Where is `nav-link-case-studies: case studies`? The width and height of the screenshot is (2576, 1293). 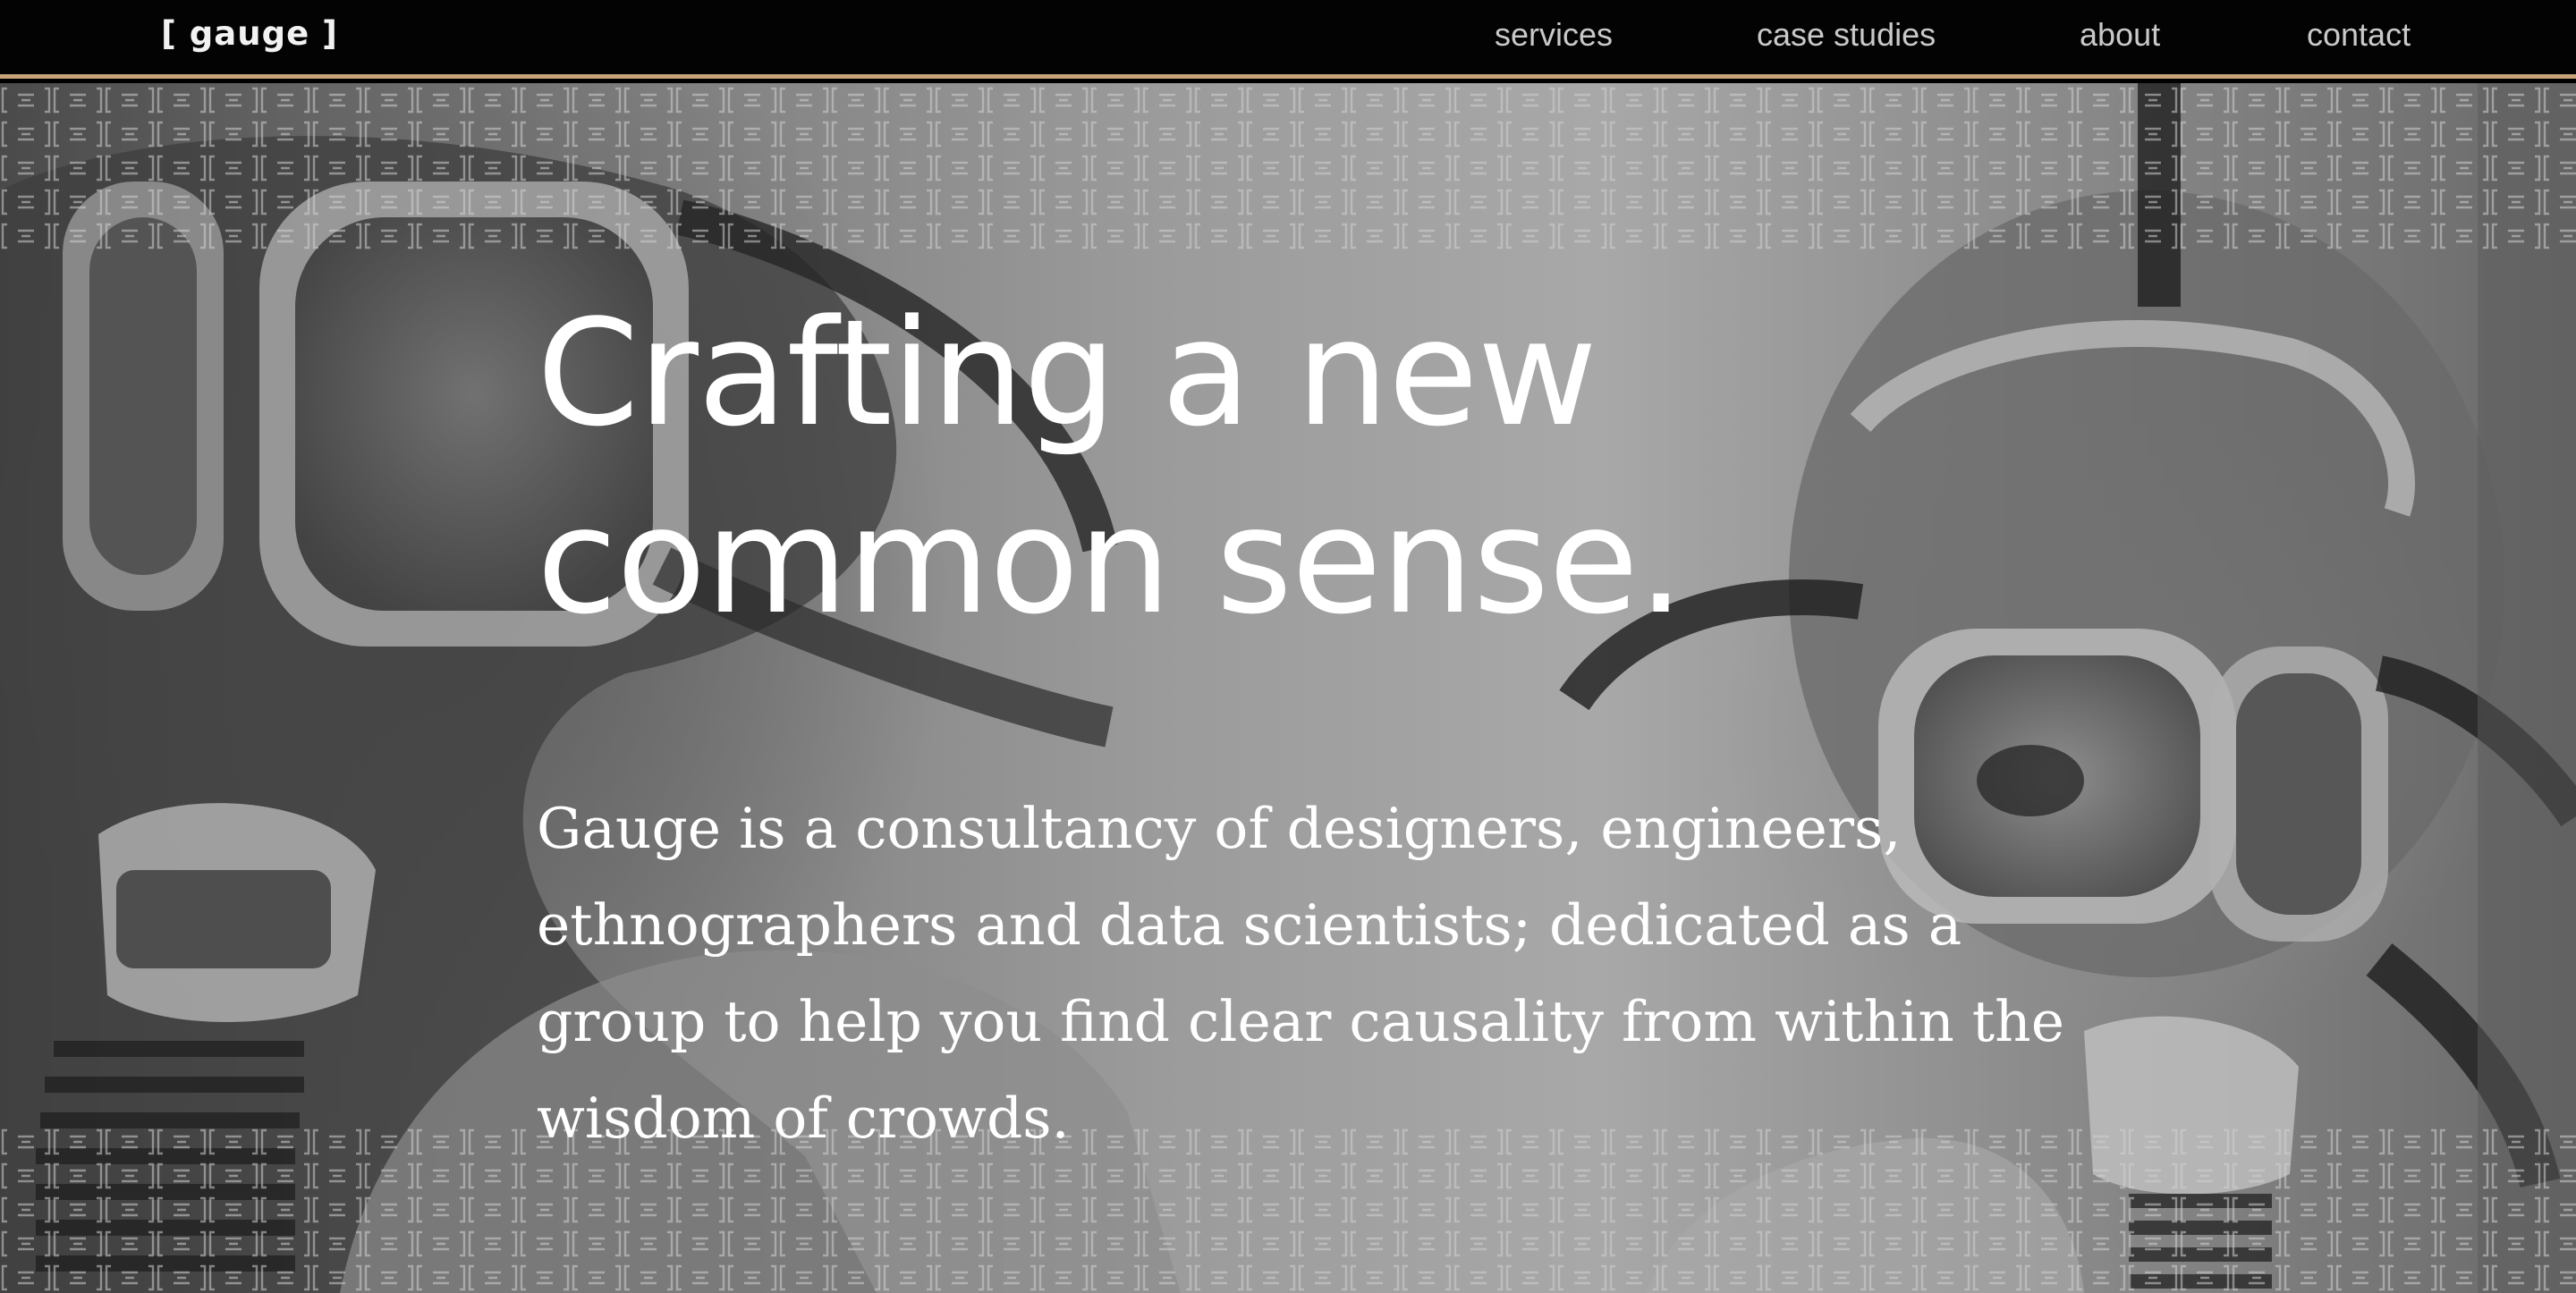 nav-link-case-studies: case studies is located at coordinates (1846, 35).